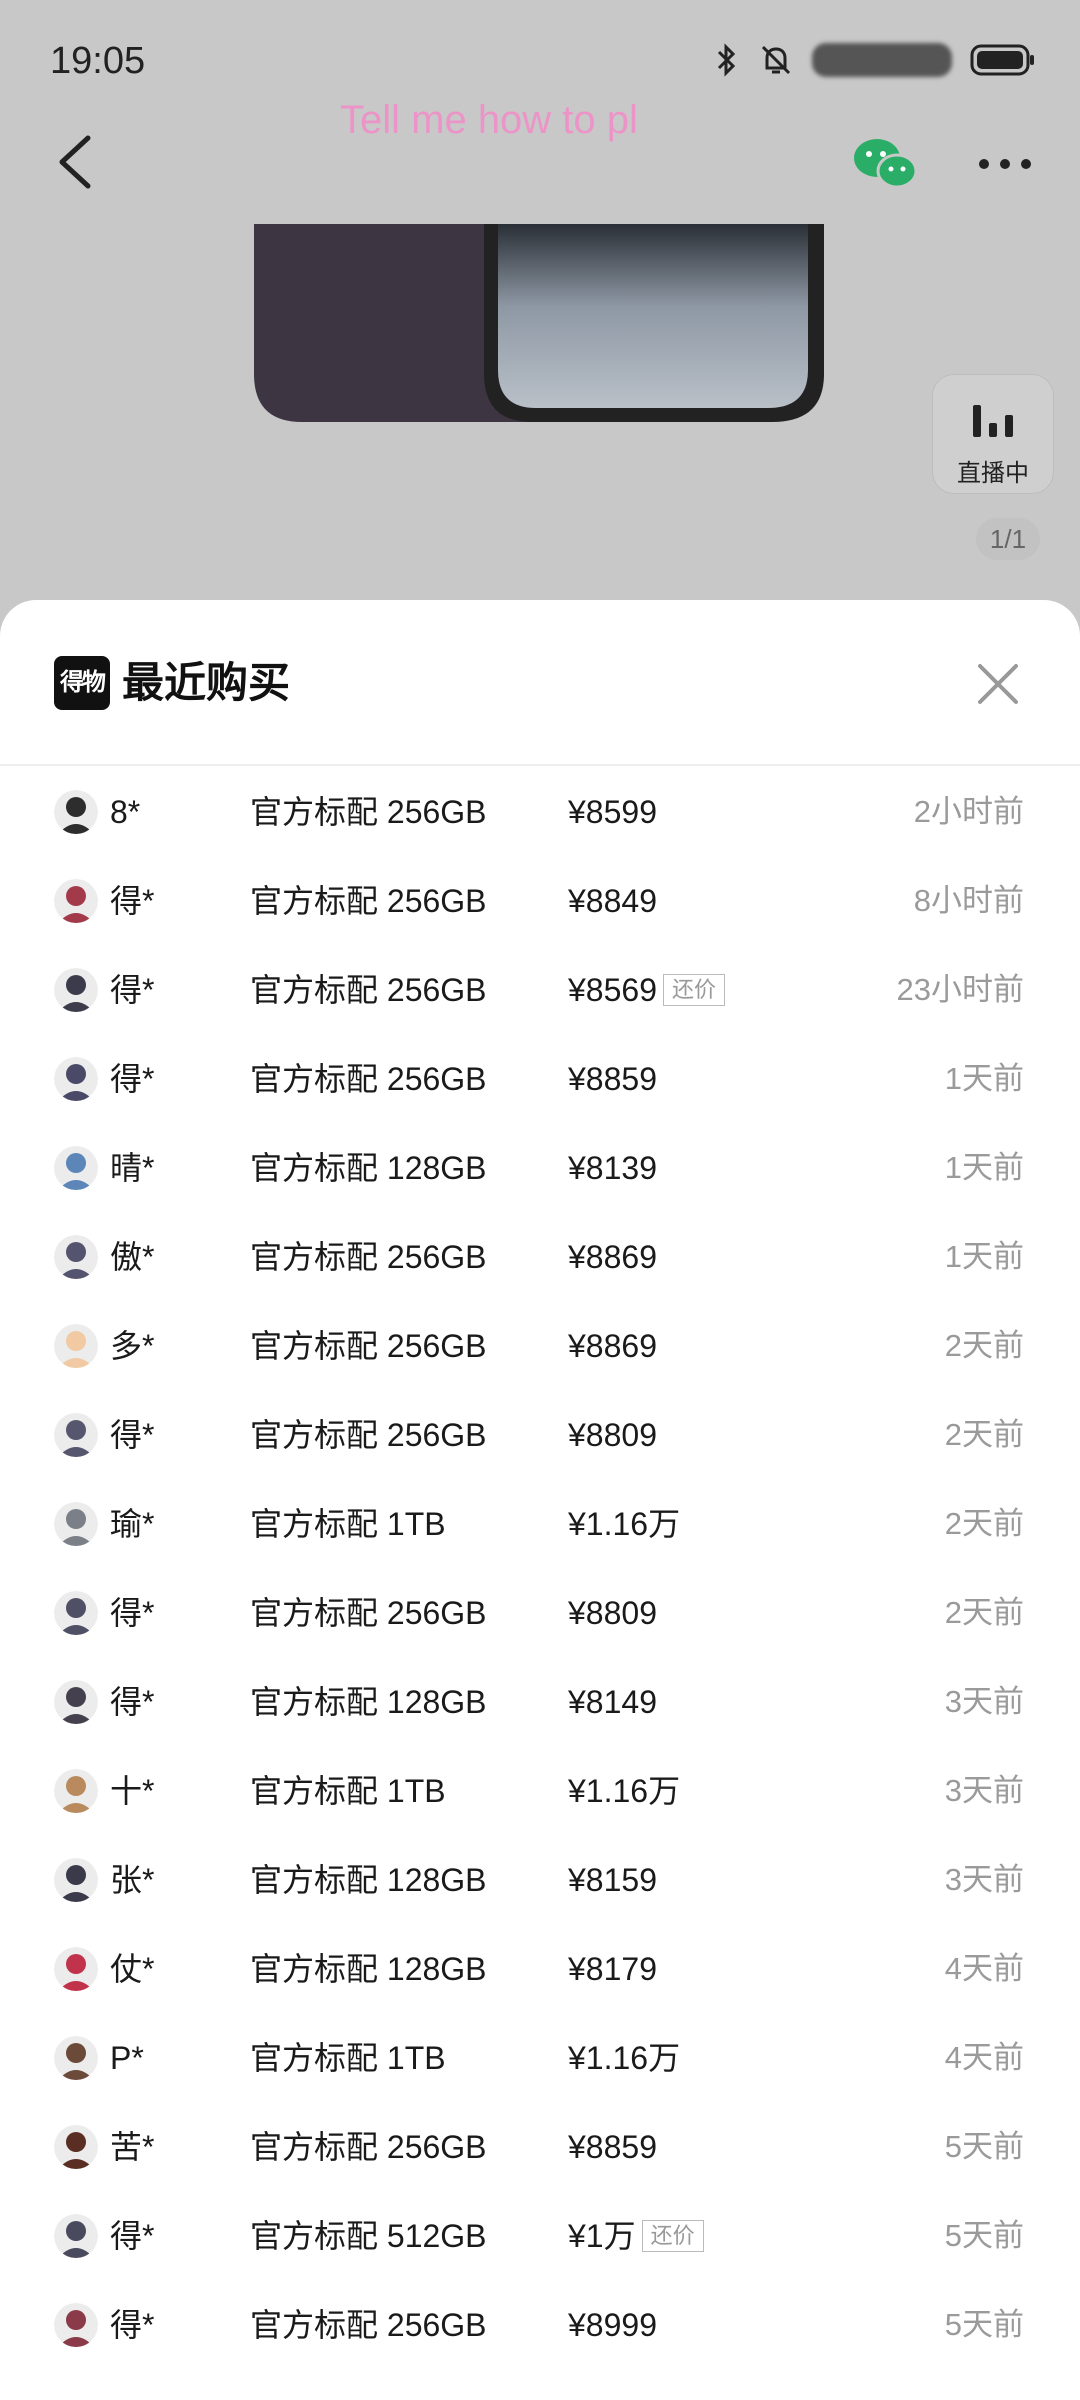  What do you see at coordinates (1002, 60) in the screenshot?
I see `battery-icon` at bounding box center [1002, 60].